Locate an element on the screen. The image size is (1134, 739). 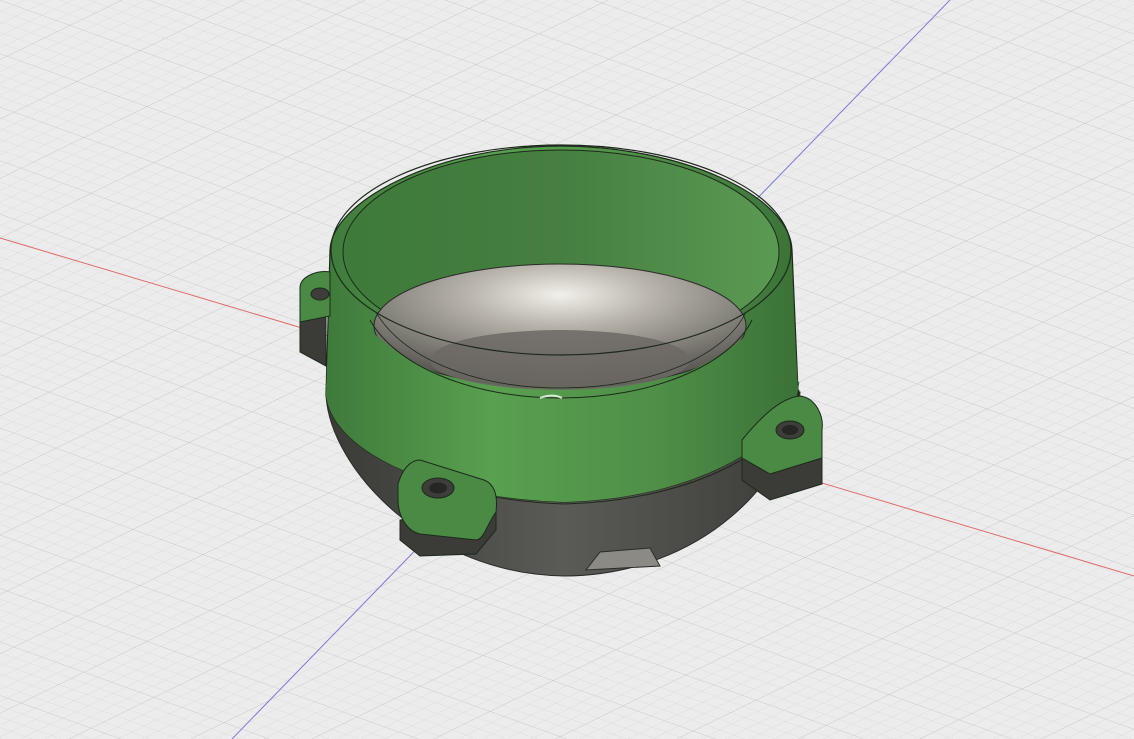
bowl-bottom is located at coordinates (560, 360).